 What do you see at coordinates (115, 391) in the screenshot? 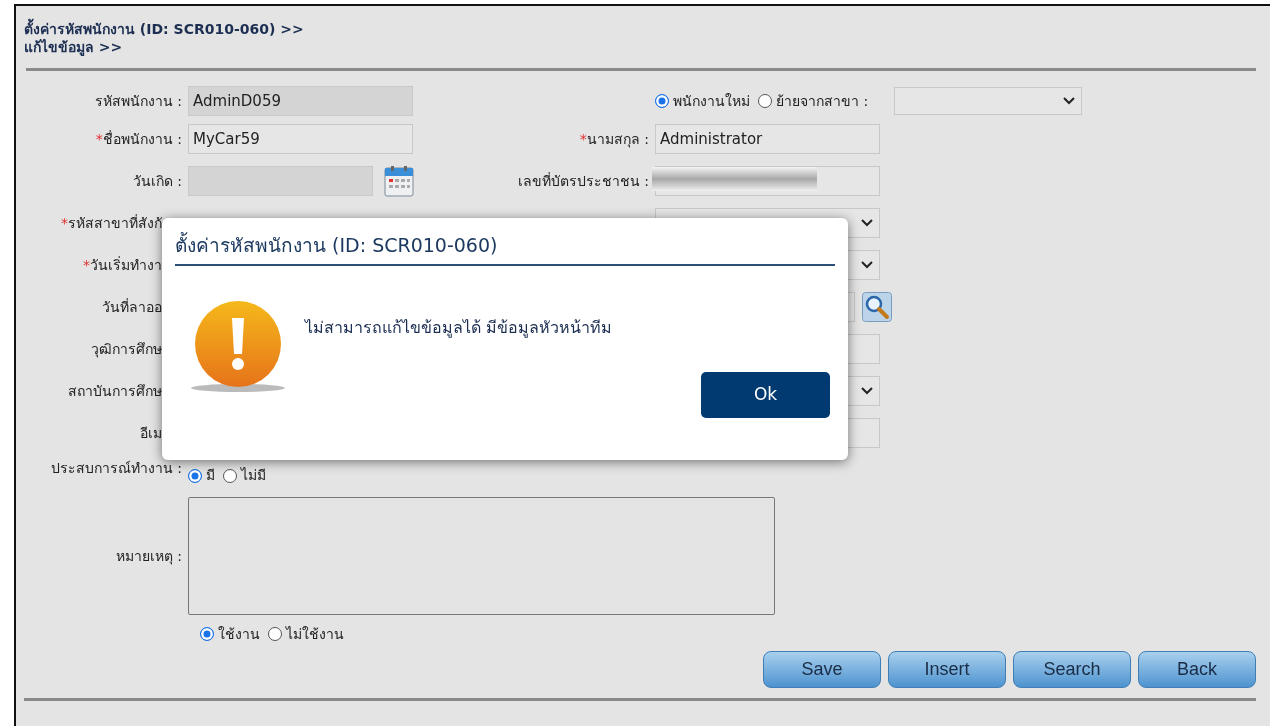
I see `field-label: สถาบันการศึกษ` at bounding box center [115, 391].